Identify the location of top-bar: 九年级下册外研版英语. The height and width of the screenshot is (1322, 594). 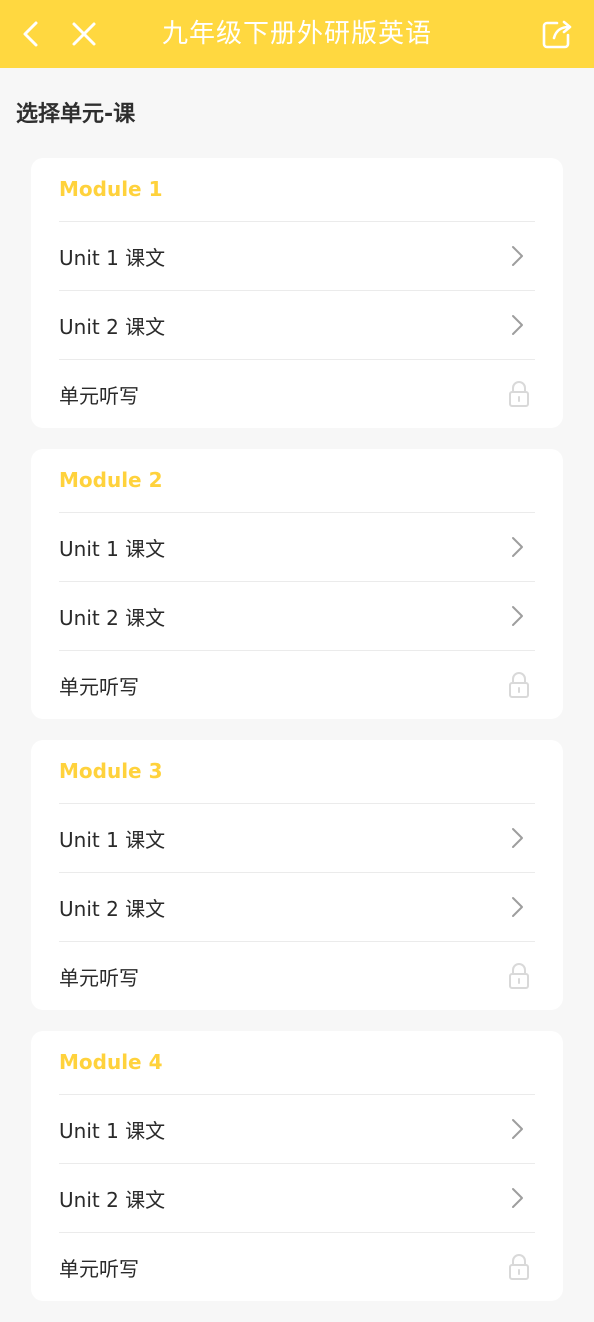
(297, 34).